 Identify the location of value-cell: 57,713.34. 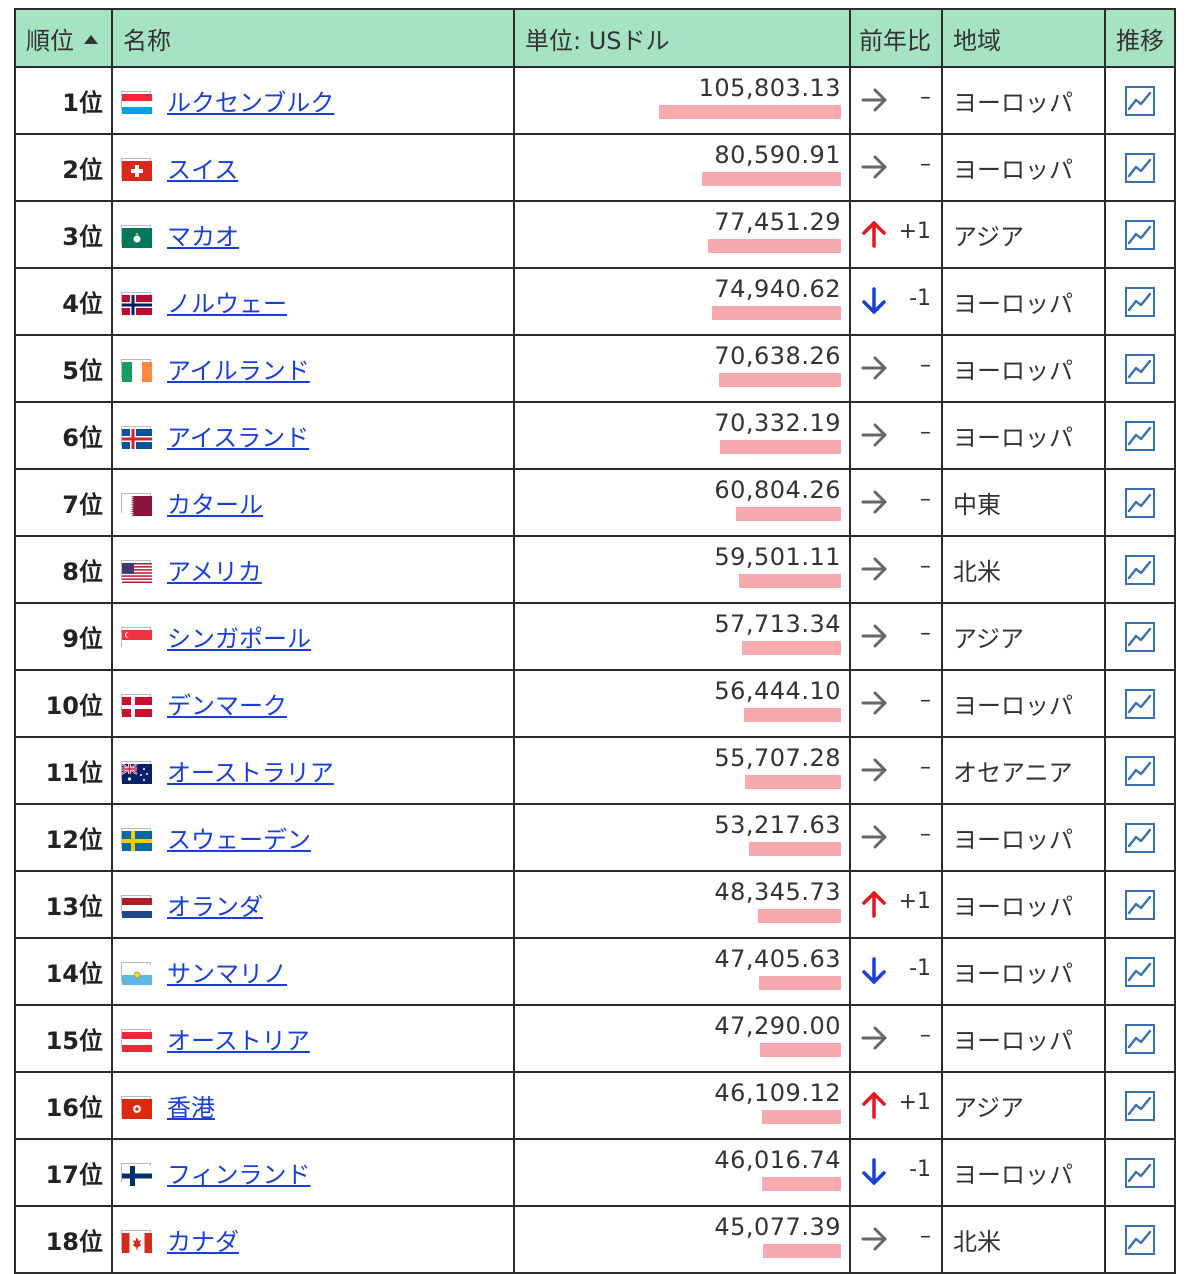
(682, 636).